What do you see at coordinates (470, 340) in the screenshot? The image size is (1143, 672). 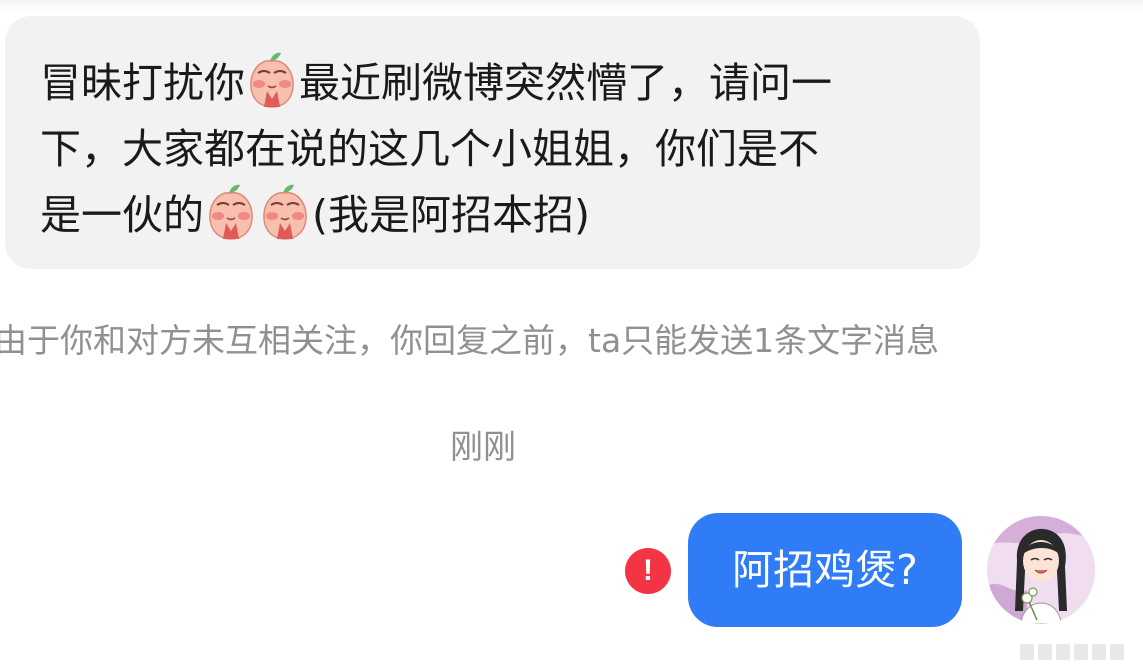 I see `follow-restriction-notice: 由于你和对方未互相关注，你回复之前，ta只能发送1条文字消息` at bounding box center [470, 340].